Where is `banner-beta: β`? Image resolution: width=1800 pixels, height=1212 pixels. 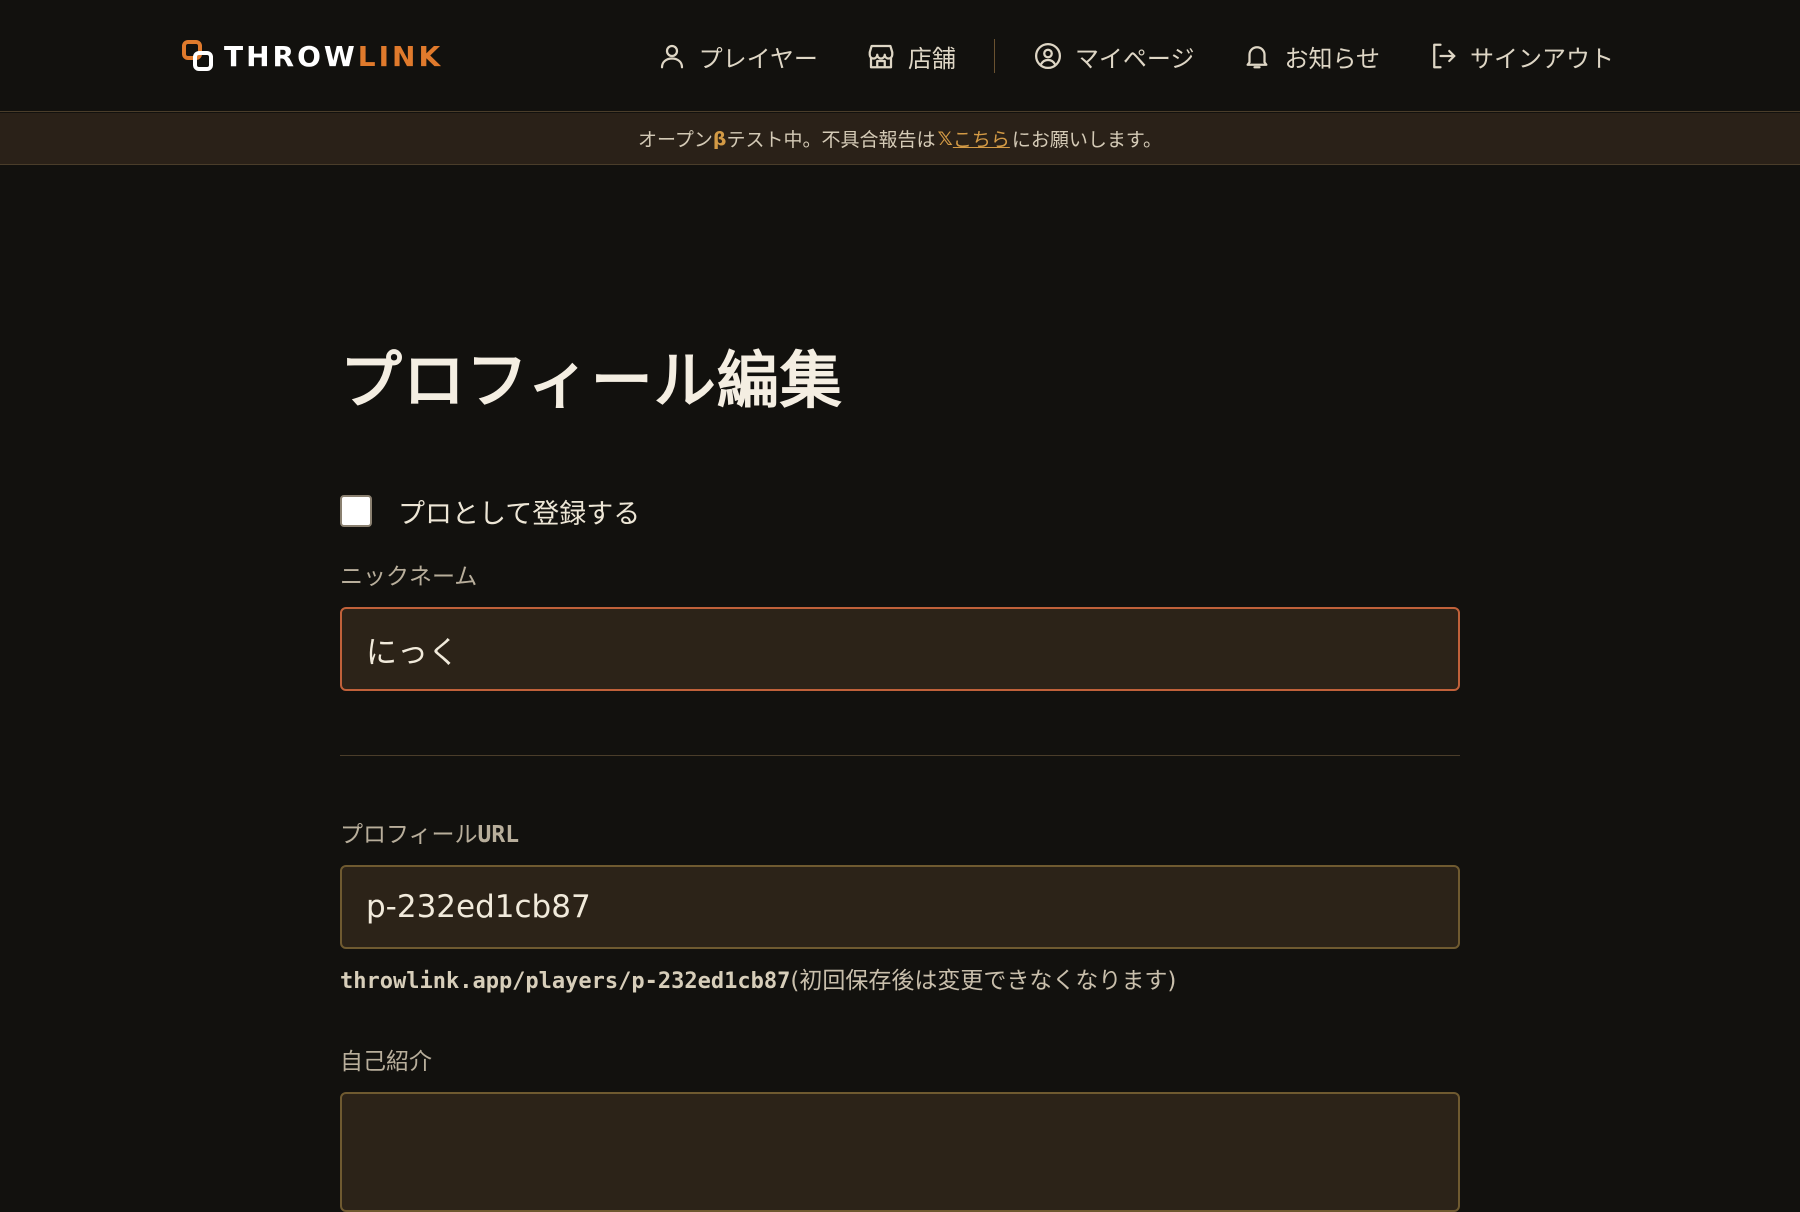 banner-beta: β is located at coordinates (719, 138).